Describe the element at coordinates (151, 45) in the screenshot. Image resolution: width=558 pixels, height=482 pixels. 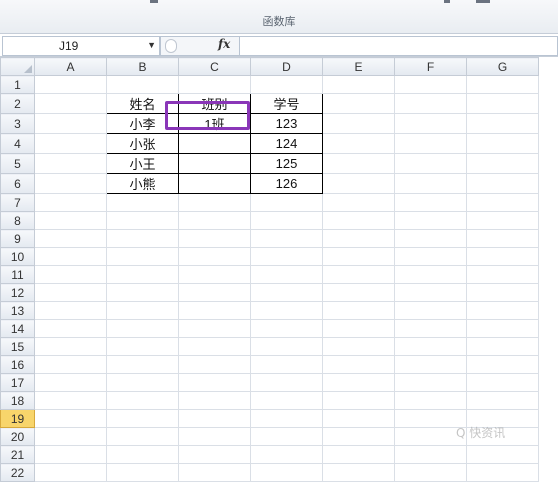
I see `chevron-down-icon: ▼` at that location.